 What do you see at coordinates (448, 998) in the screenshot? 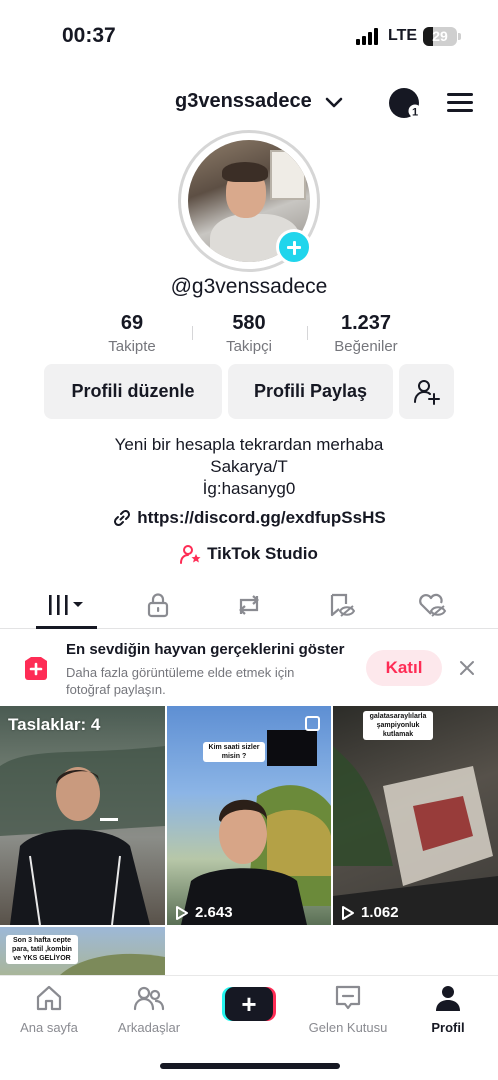
I see `profile-icon` at bounding box center [448, 998].